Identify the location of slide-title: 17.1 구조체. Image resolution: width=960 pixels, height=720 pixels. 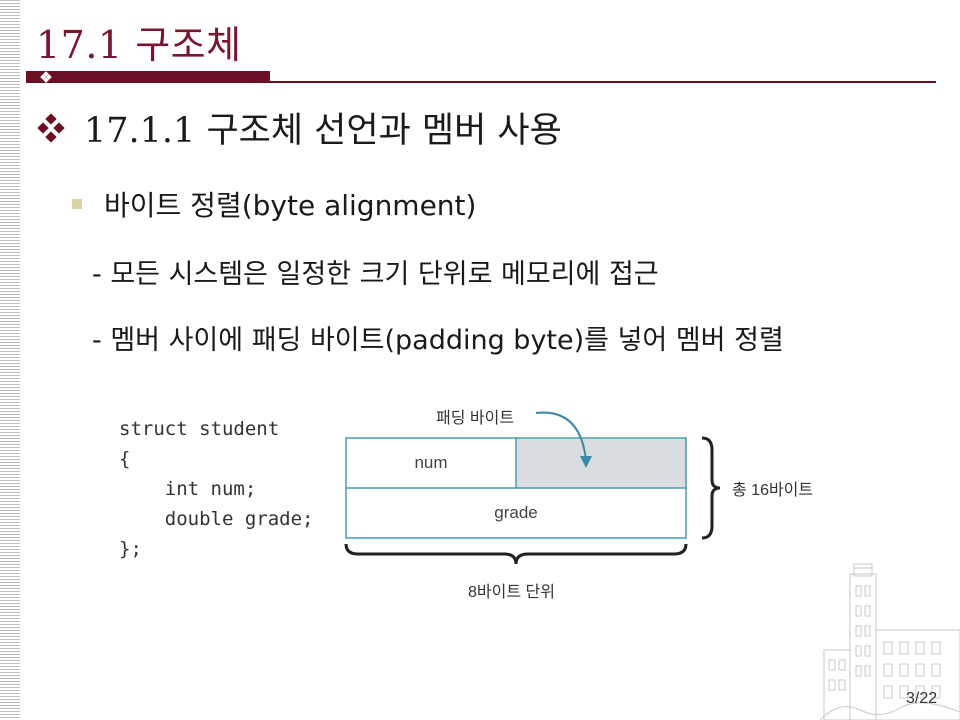
(139, 45).